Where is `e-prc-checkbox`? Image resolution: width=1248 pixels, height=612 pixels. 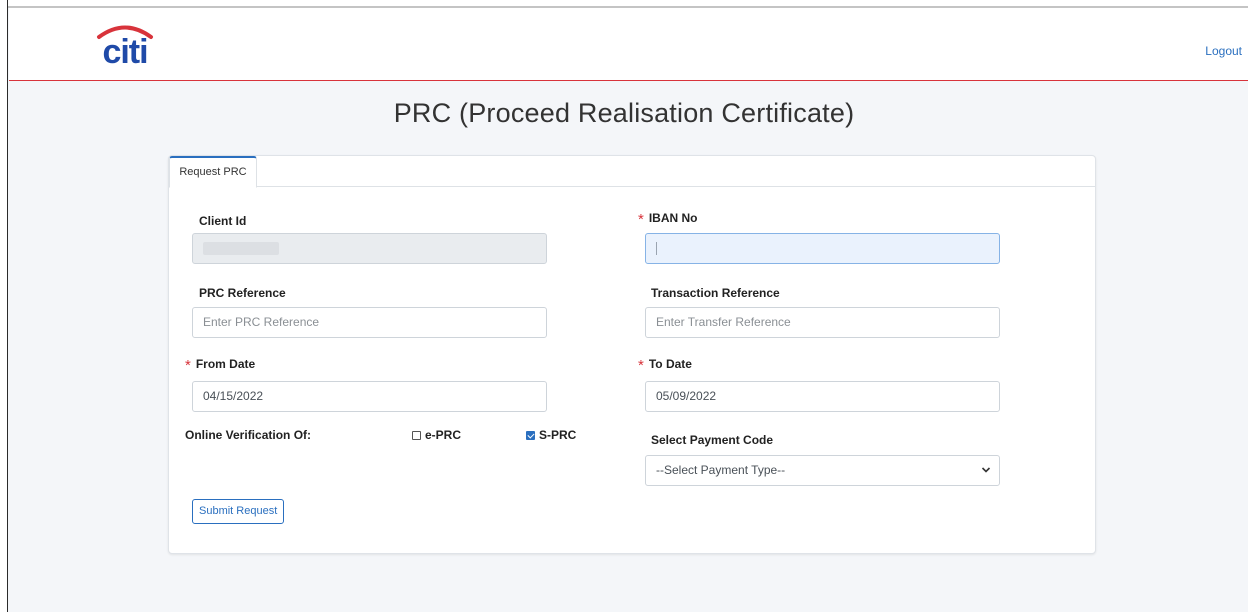
e-prc-checkbox is located at coordinates (416, 435).